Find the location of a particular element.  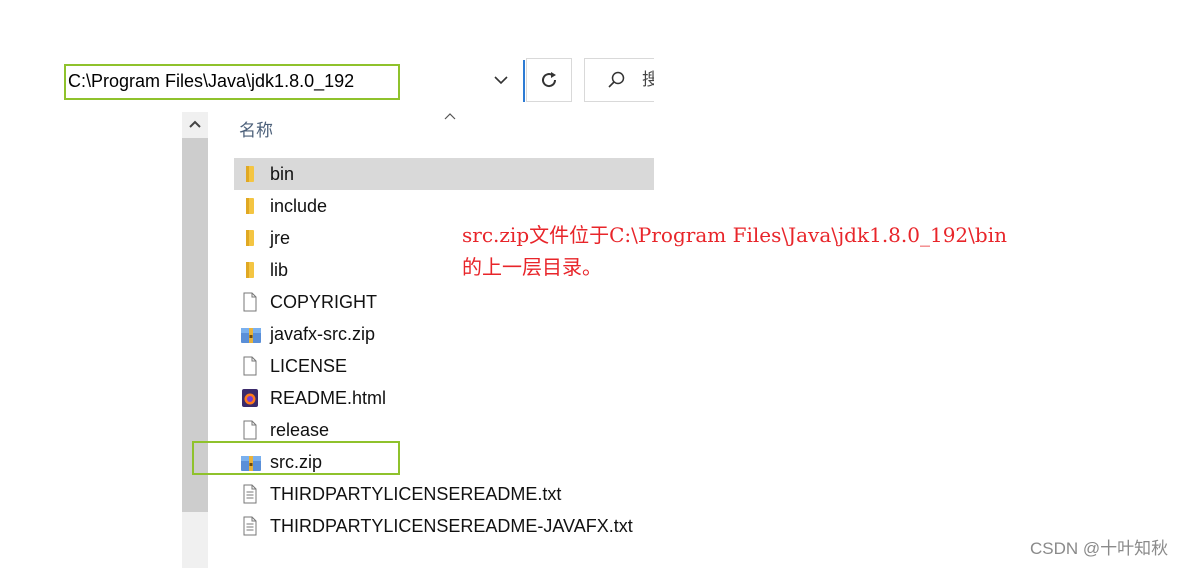

file-name: lib is located at coordinates (279, 270).